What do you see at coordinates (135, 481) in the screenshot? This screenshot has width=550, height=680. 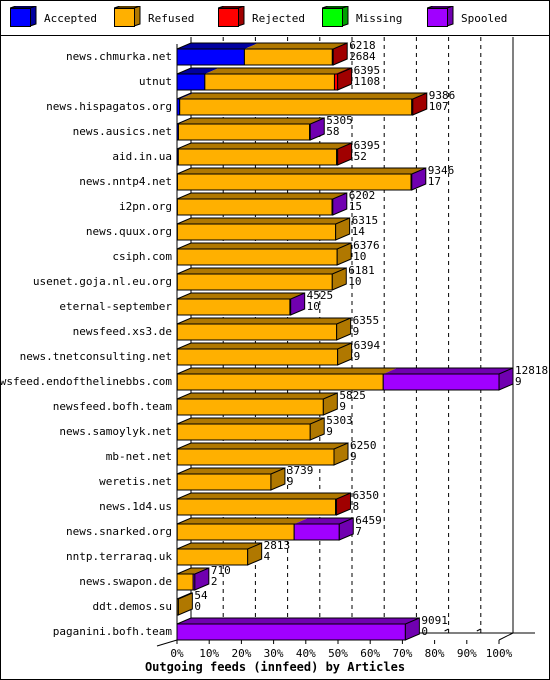 I see `category-label: weretis.net` at bounding box center [135, 481].